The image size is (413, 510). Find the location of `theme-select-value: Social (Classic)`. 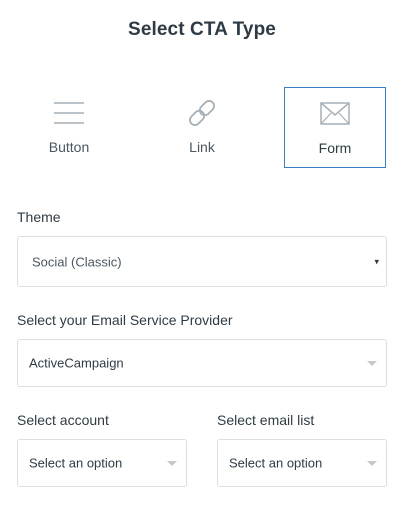

theme-select-value: Social (Classic) is located at coordinates (77, 261).